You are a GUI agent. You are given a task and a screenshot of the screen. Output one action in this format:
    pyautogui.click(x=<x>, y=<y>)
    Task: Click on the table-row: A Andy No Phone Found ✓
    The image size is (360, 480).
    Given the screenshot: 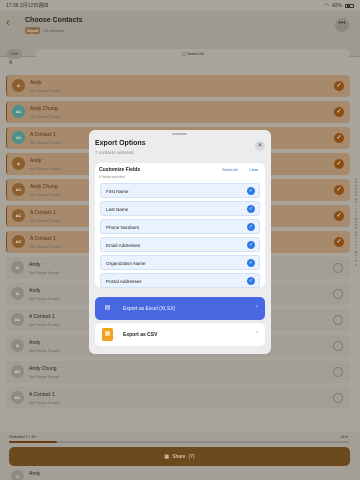 What is the action you would take?
    pyautogui.click(x=178, y=86)
    